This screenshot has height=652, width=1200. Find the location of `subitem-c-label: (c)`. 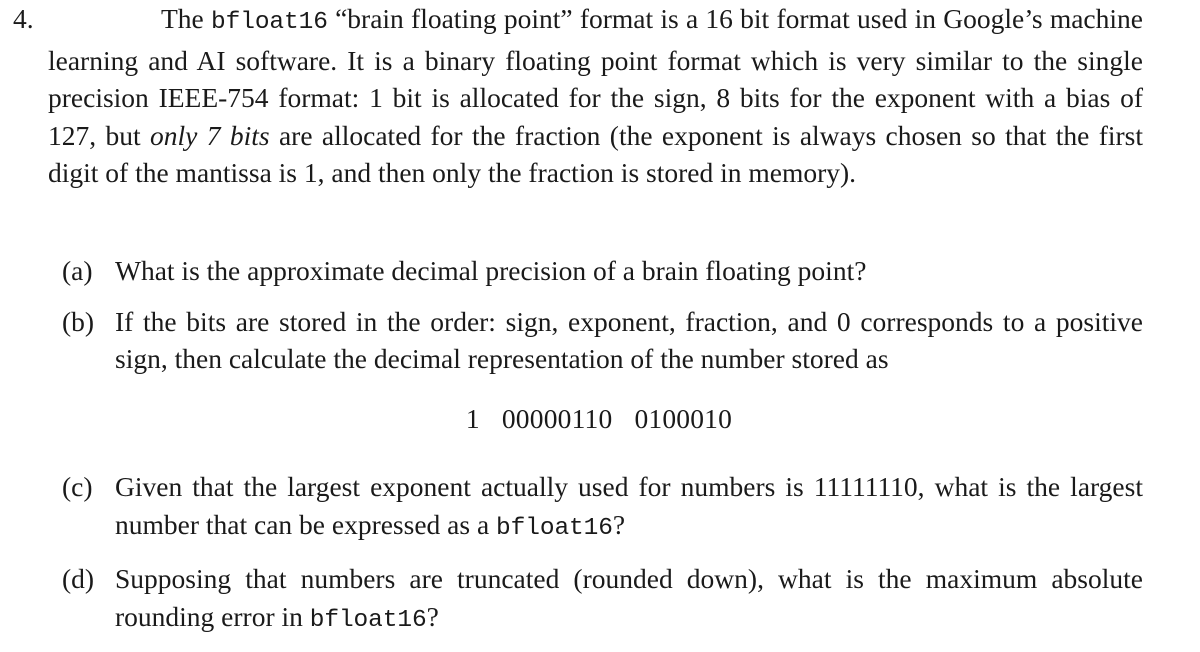

subitem-c-label: (c) is located at coordinates (77, 486).